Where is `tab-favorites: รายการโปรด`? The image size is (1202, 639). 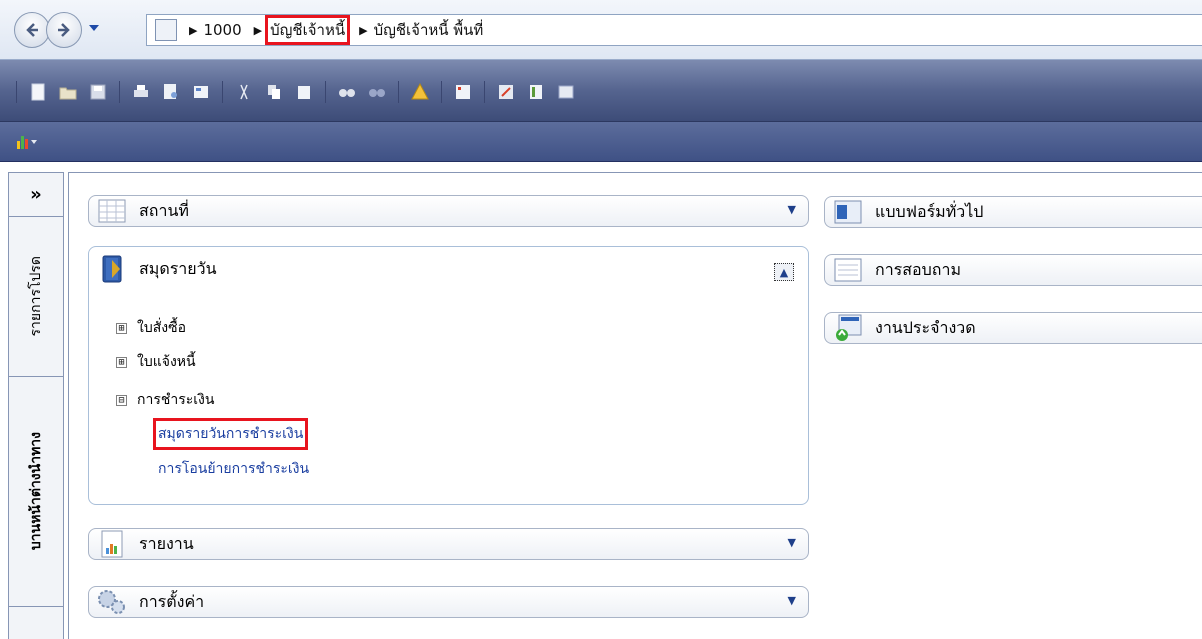 tab-favorites: รายการโปรด is located at coordinates (36, 297).